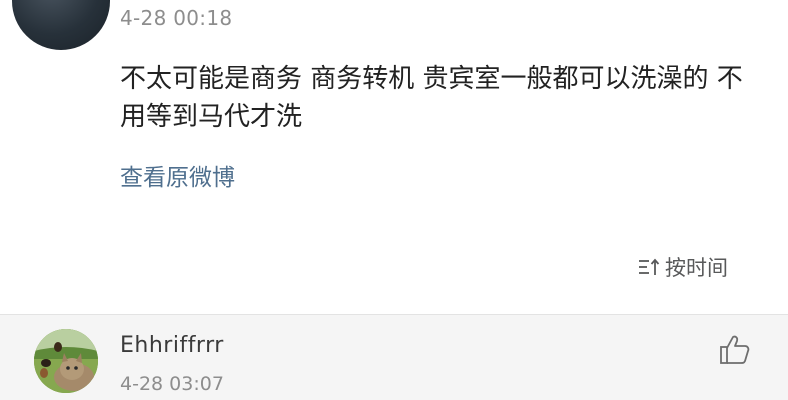 Image resolution: width=788 pixels, height=400 pixels. What do you see at coordinates (176, 18) in the screenshot?
I see `comment-timestamp: 4-28 00:18` at bounding box center [176, 18].